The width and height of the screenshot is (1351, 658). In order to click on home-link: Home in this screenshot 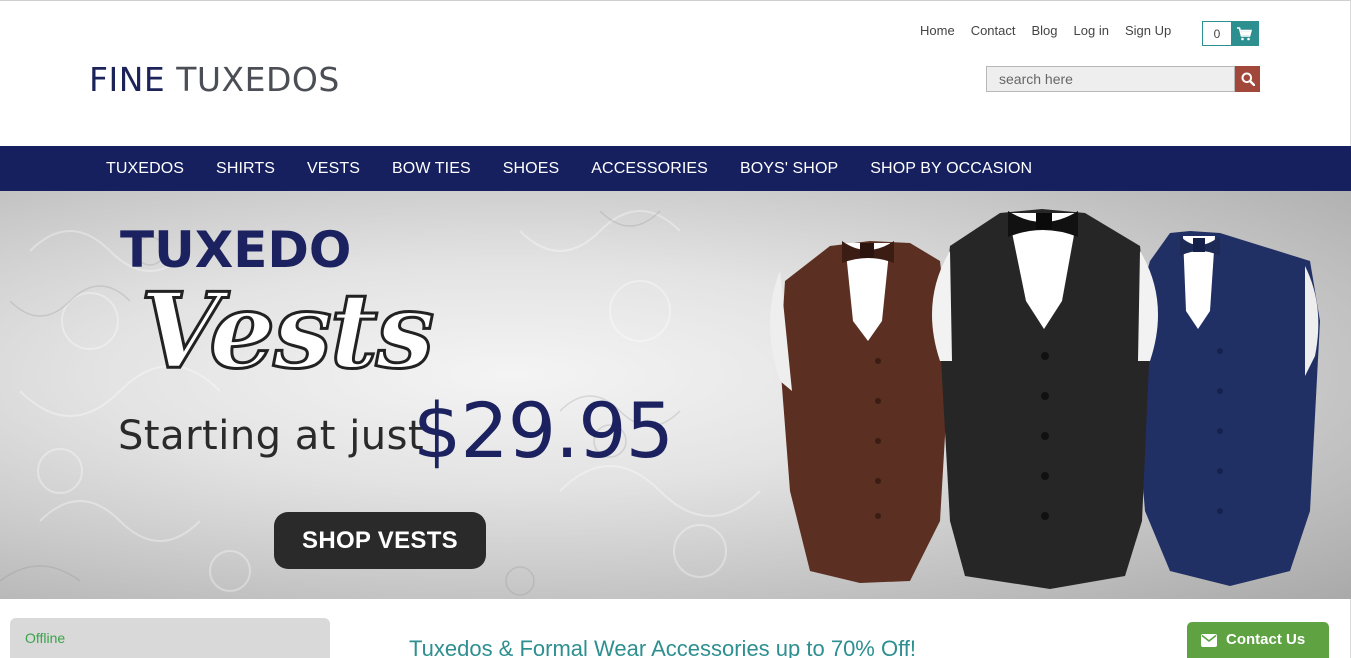, I will do `click(937, 31)`.